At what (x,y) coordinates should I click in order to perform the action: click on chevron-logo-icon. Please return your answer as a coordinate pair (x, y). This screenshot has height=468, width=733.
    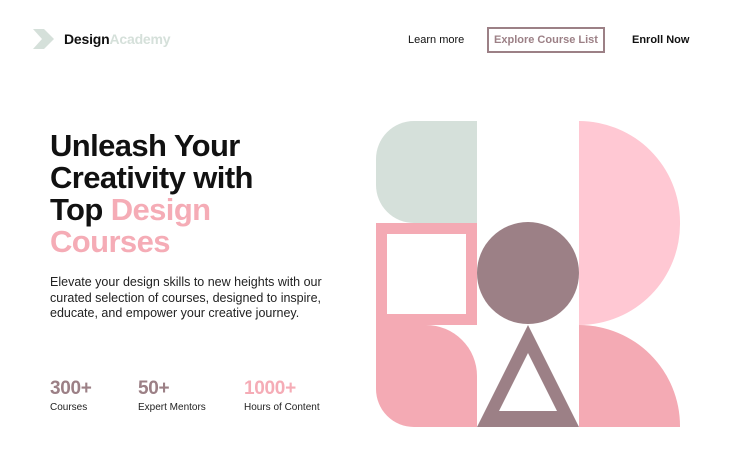
    Looking at the image, I should click on (43, 39).